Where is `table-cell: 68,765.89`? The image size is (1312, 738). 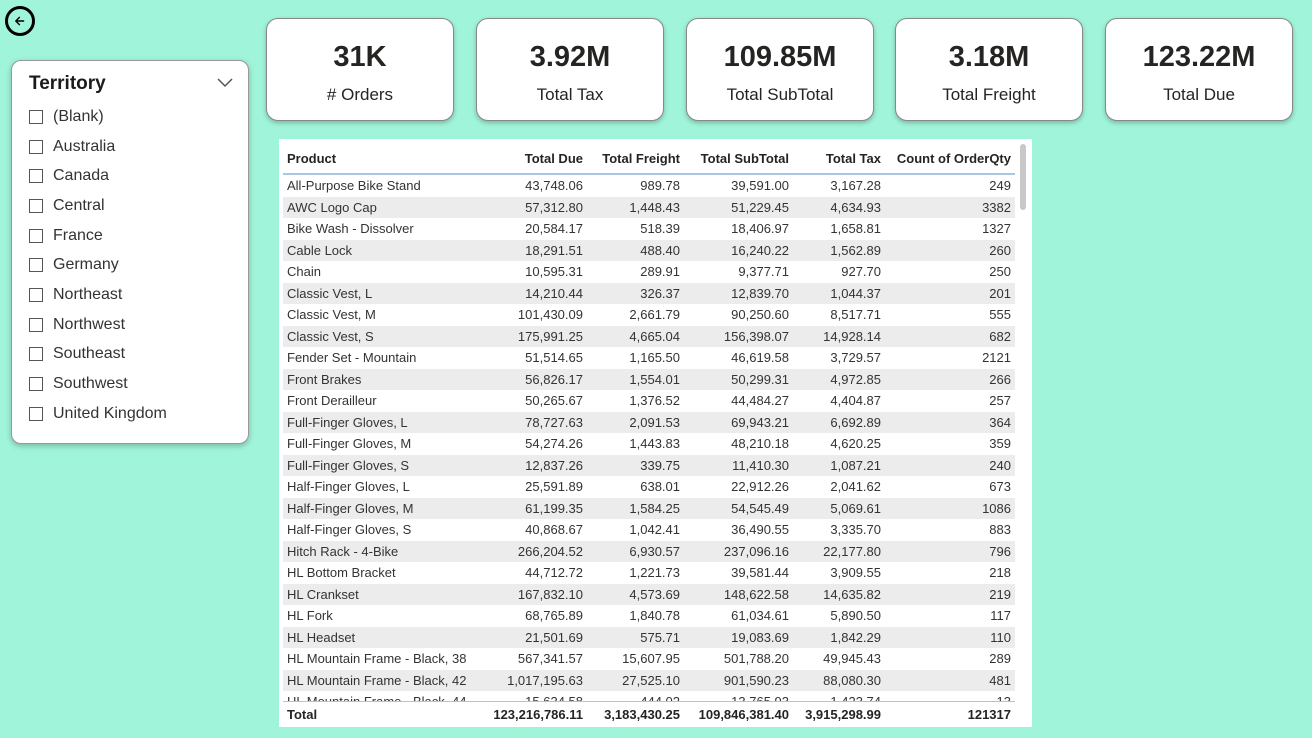
table-cell: 68,765.89 is located at coordinates (554, 616).